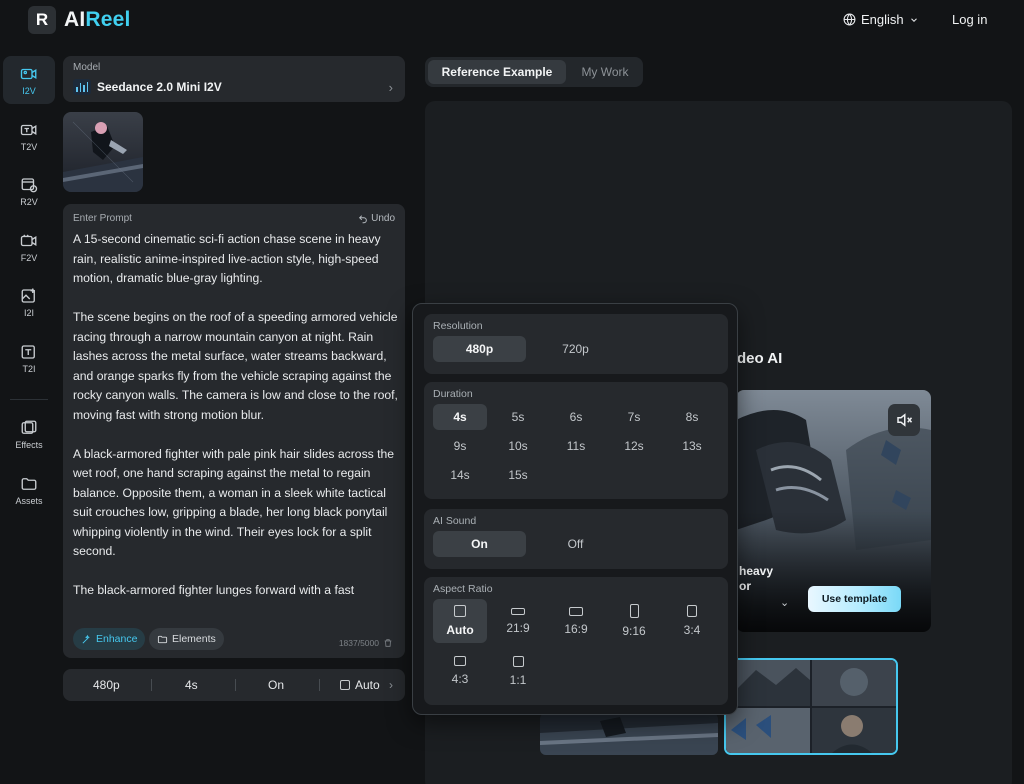 Image resolution: width=1024 pixels, height=784 pixels. I want to click on aspect-ratio-title: Aspect Ratio, so click(463, 589).